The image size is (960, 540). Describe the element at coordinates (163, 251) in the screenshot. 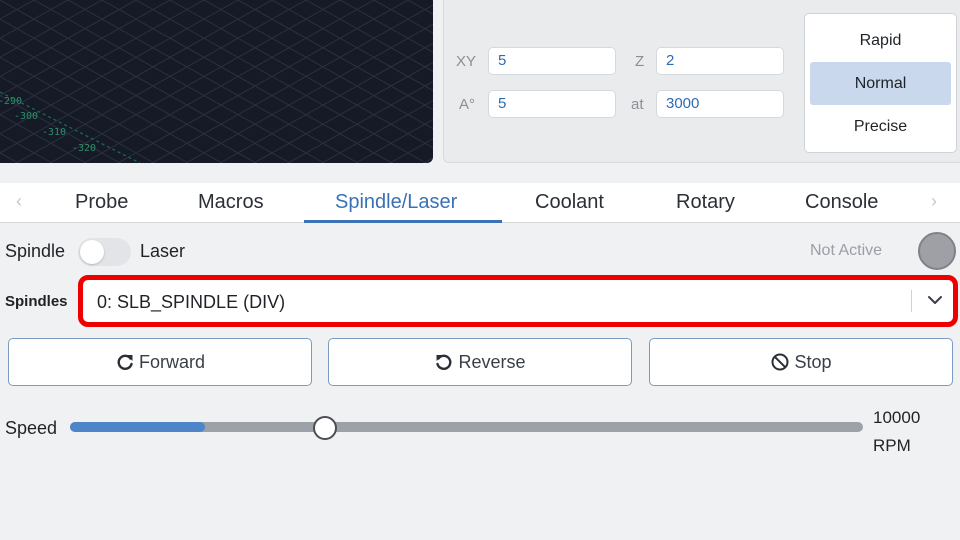

I see `laser-mode-label: Laser` at that location.